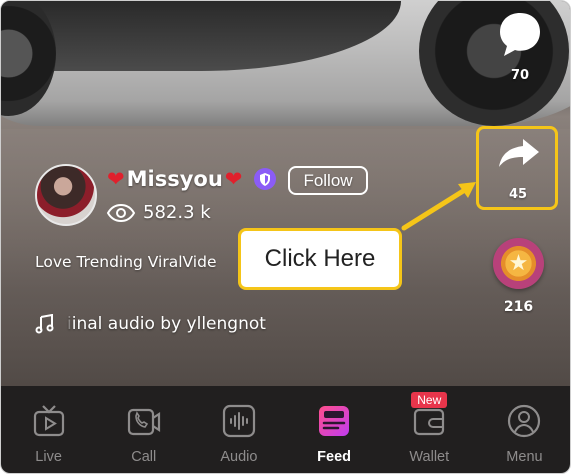  I want to click on share-arrow-icon, so click(519, 153).